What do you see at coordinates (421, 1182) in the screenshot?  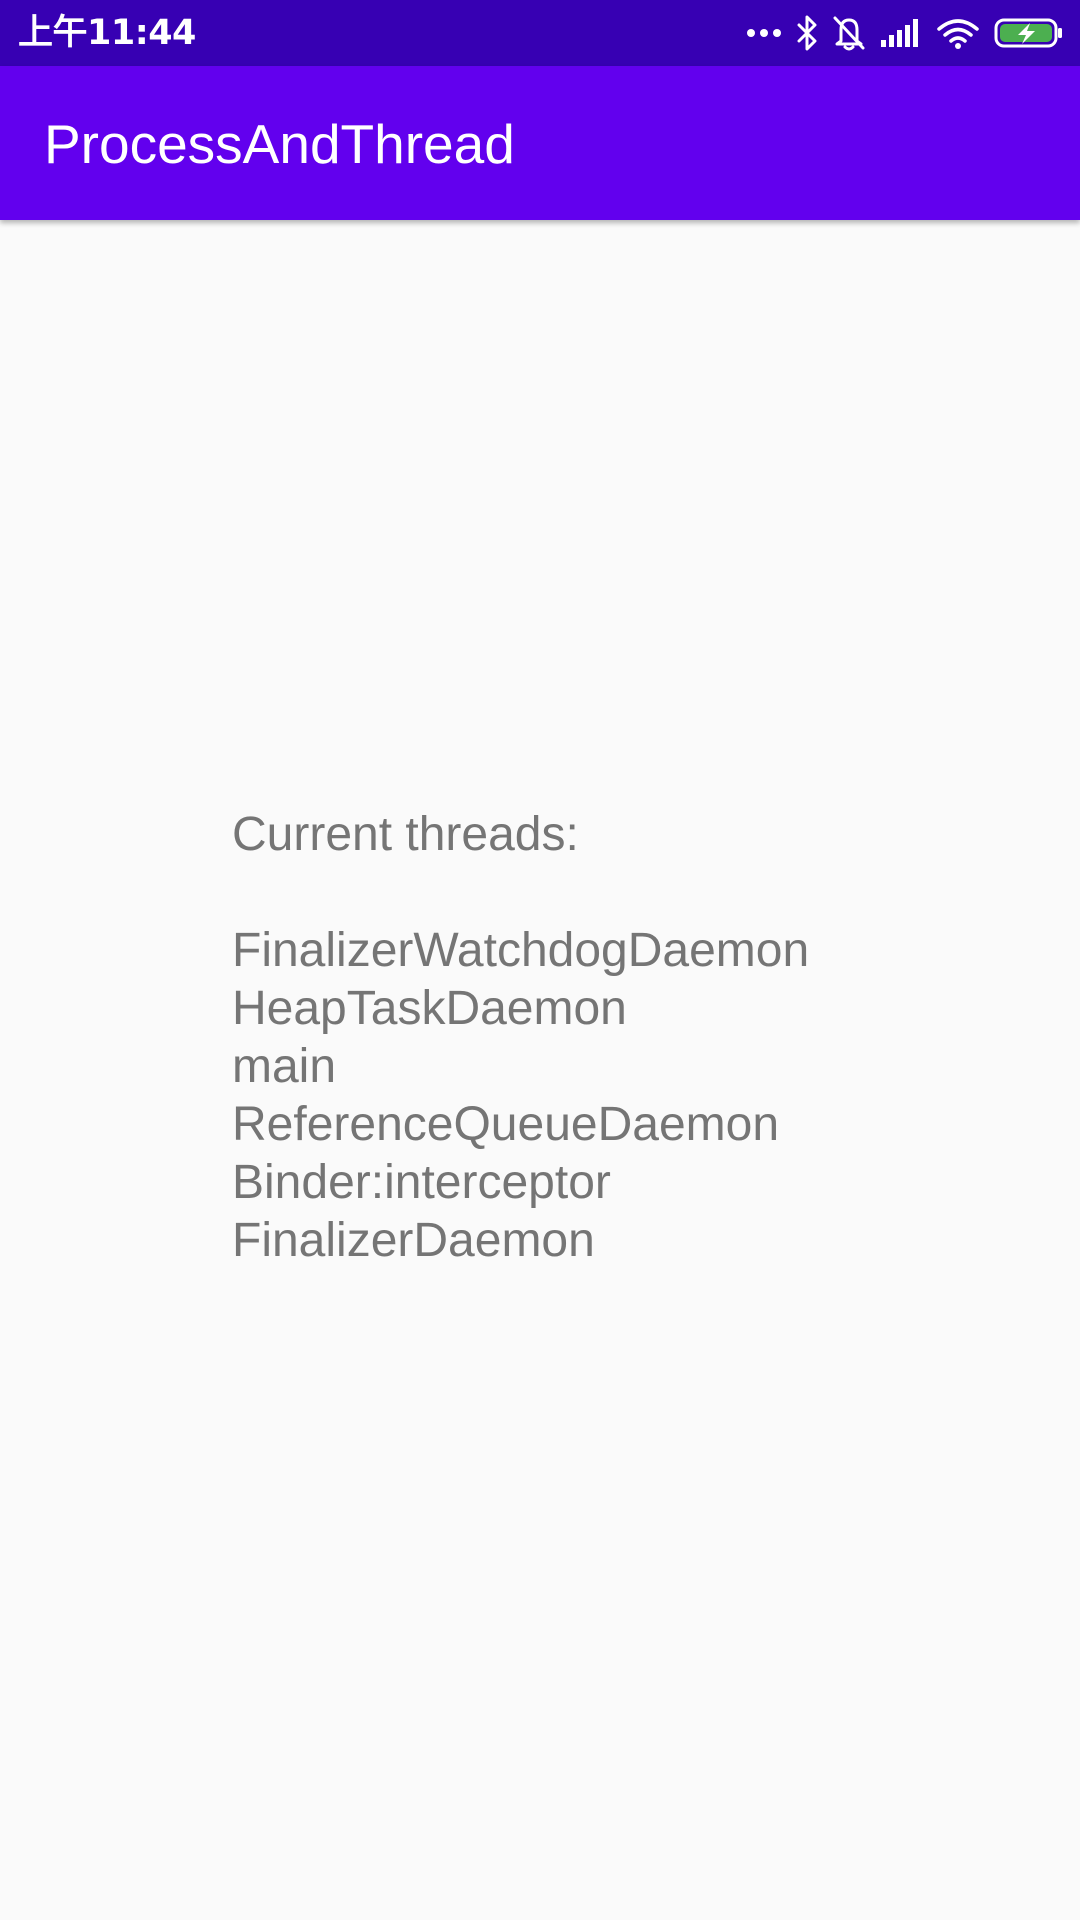 I see `thread-item: Binder:interceptor` at bounding box center [421, 1182].